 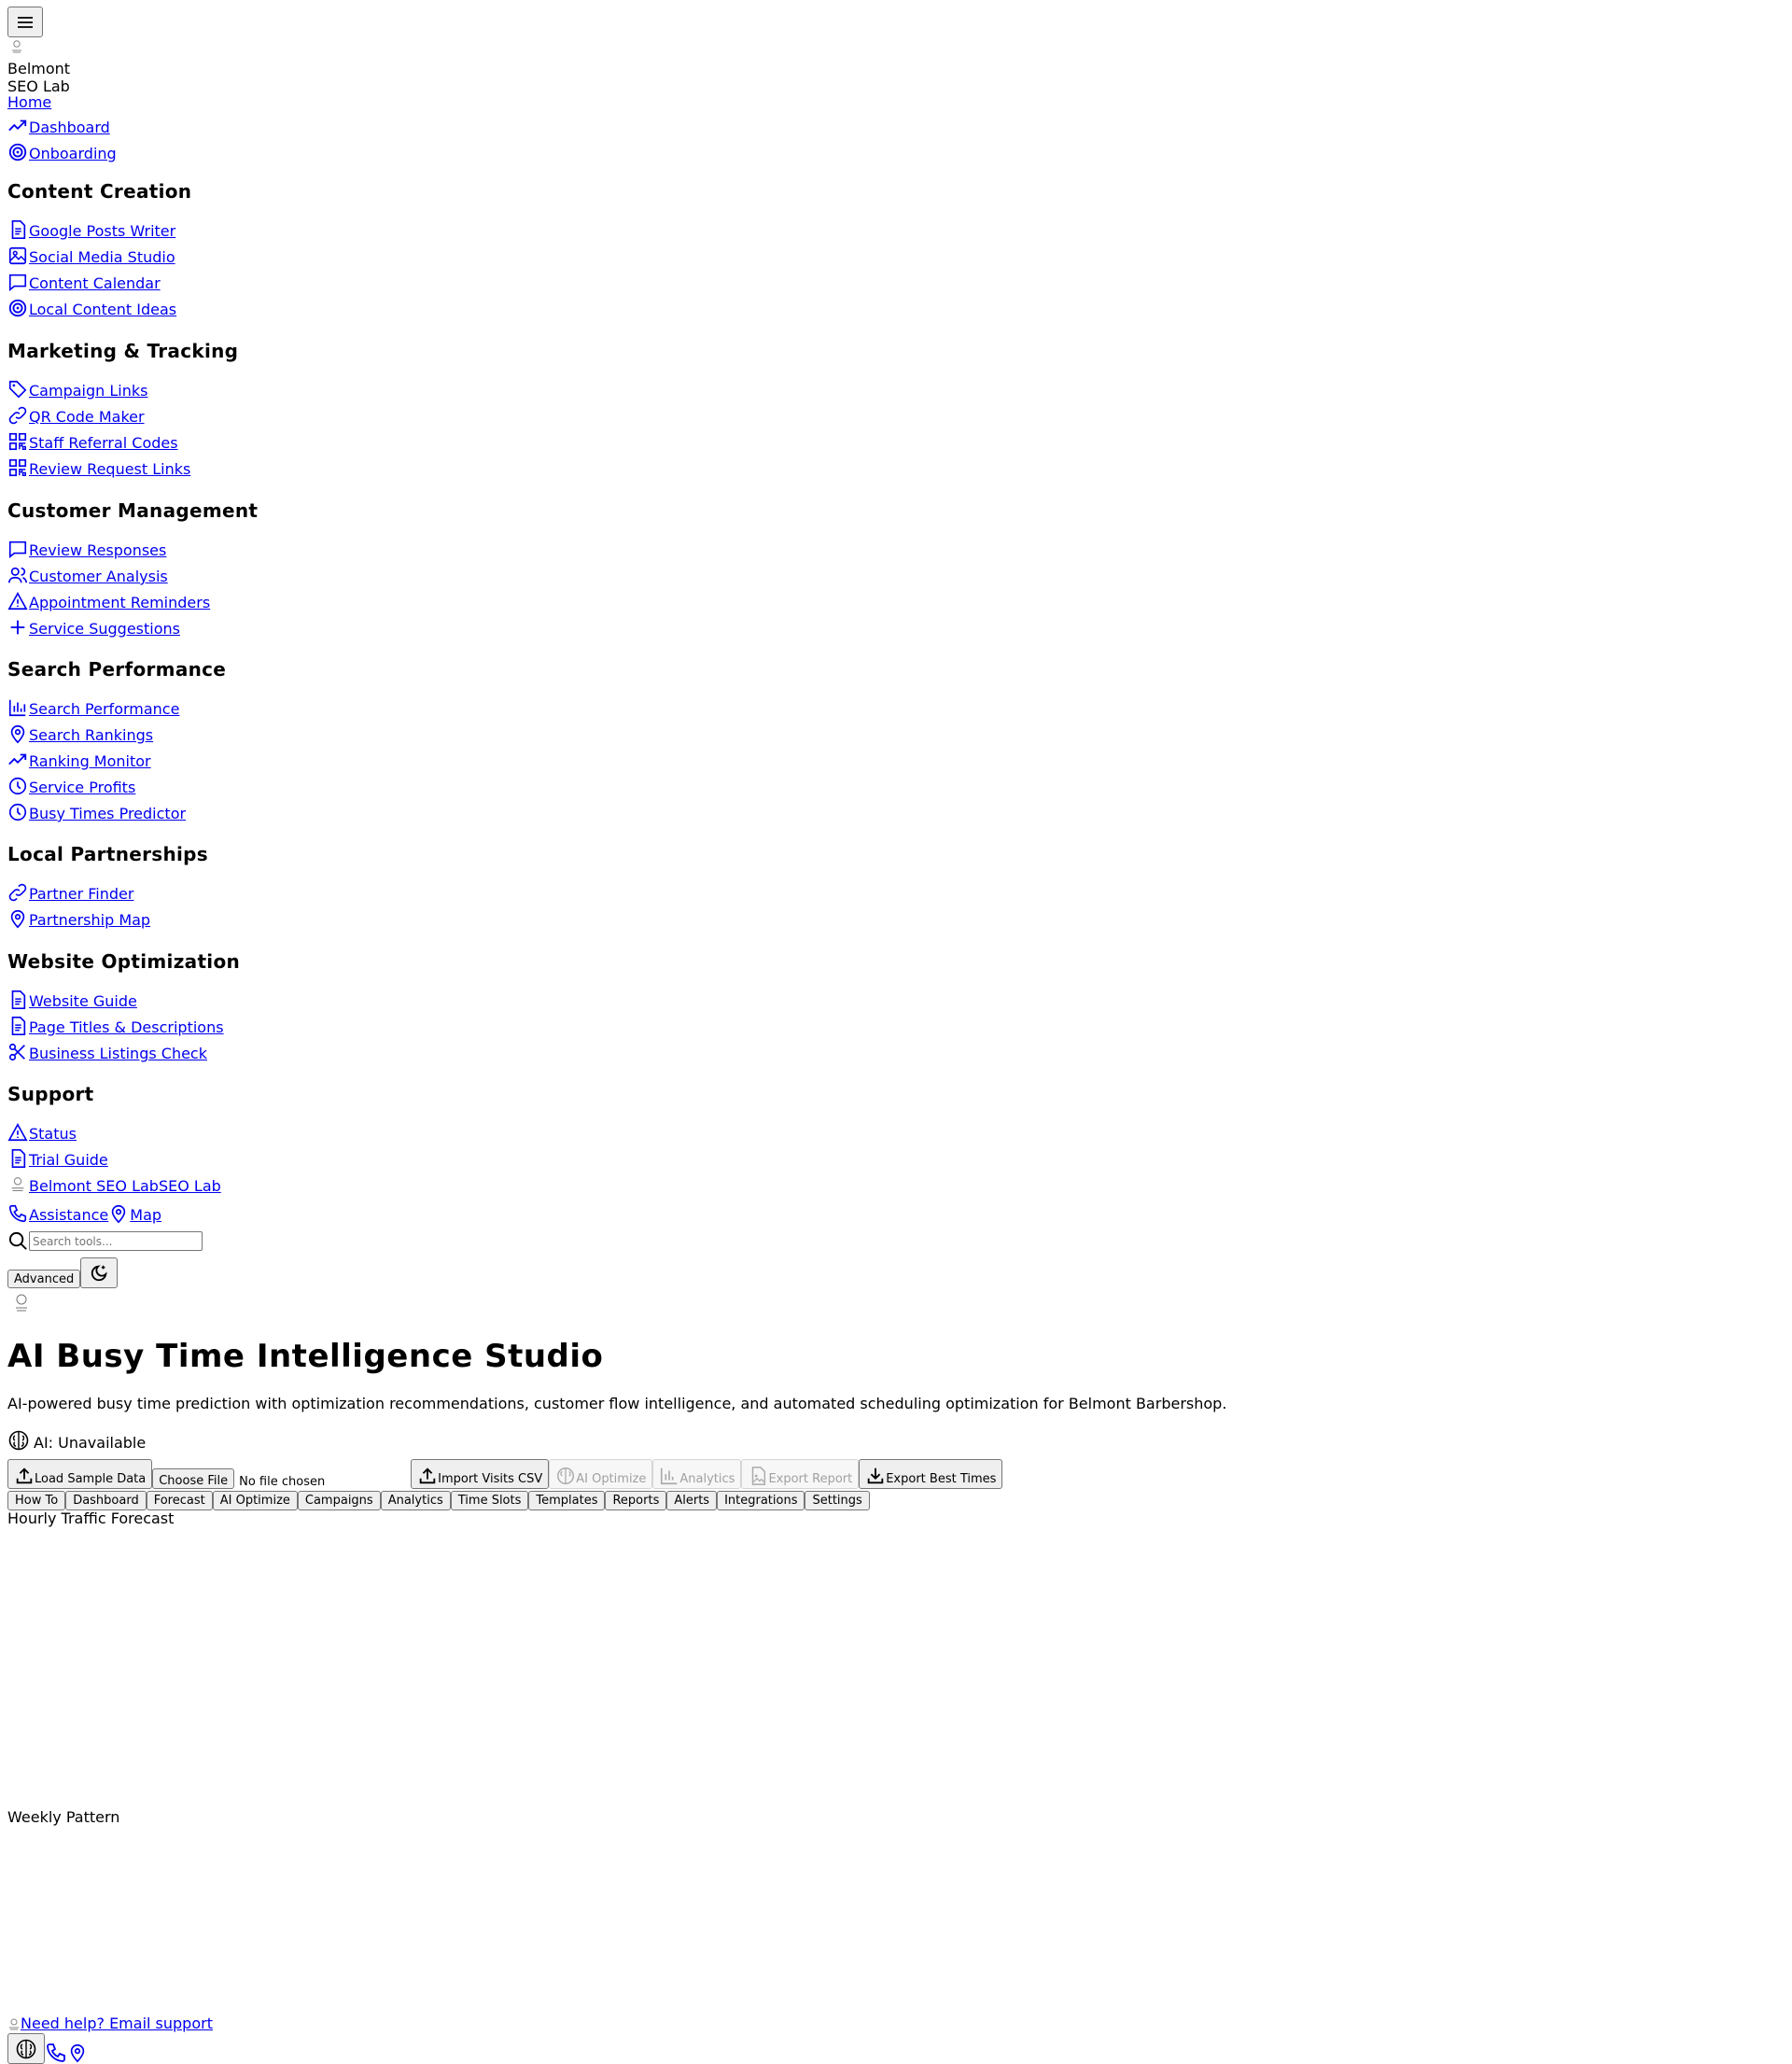 I want to click on tab-campaigns: Campaigns, so click(x=339, y=1500).